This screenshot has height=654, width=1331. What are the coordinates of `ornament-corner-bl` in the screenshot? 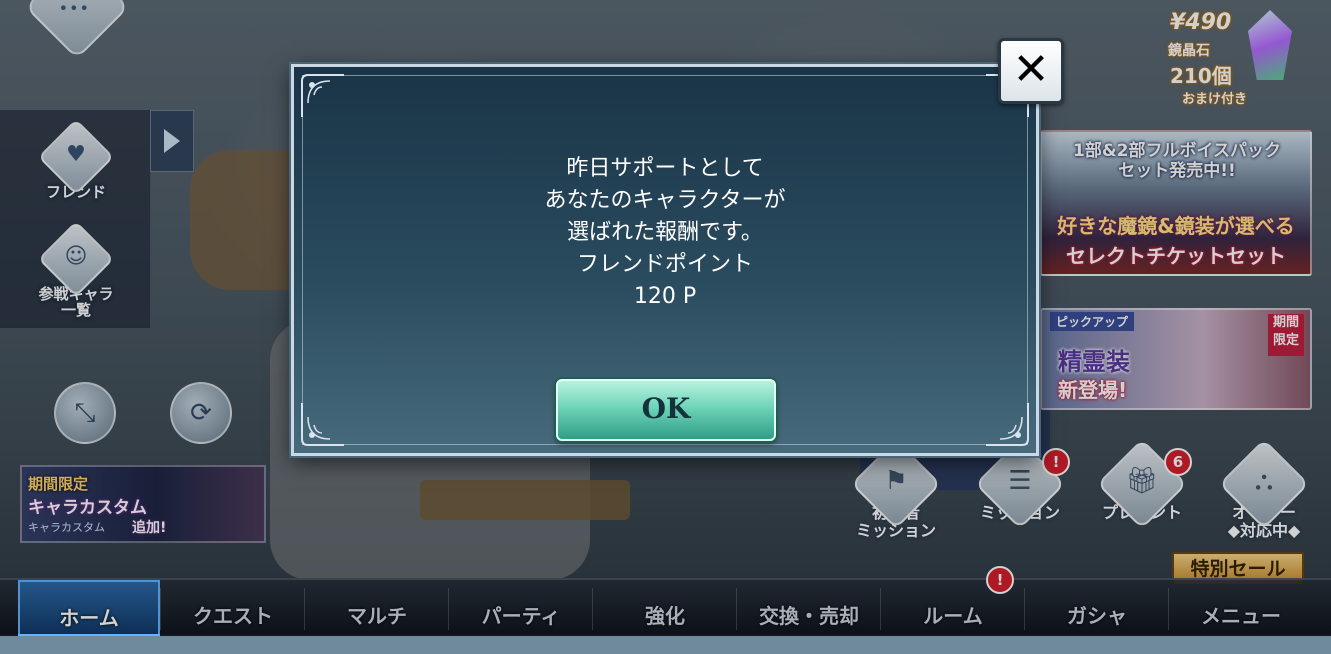 It's located at (322, 424).